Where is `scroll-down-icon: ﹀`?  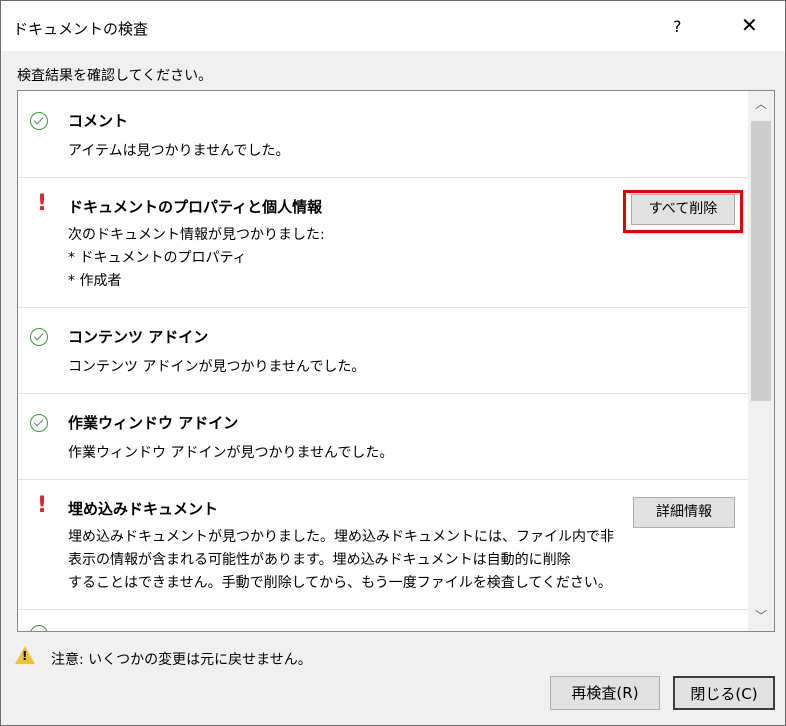 scroll-down-icon: ﹀ is located at coordinates (761, 615).